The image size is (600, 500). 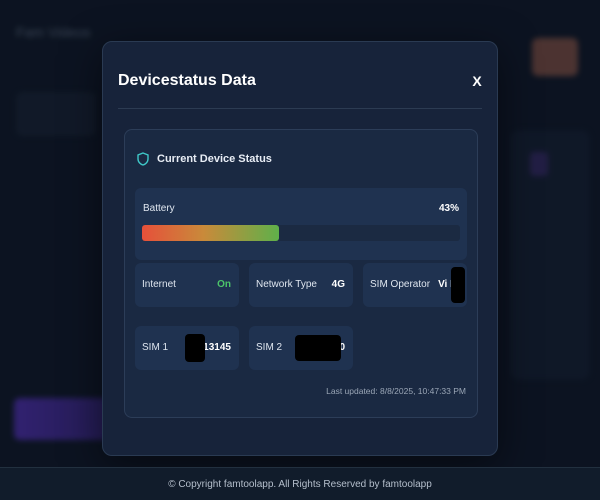 What do you see at coordinates (159, 208) in the screenshot?
I see `battery-label: Battery` at bounding box center [159, 208].